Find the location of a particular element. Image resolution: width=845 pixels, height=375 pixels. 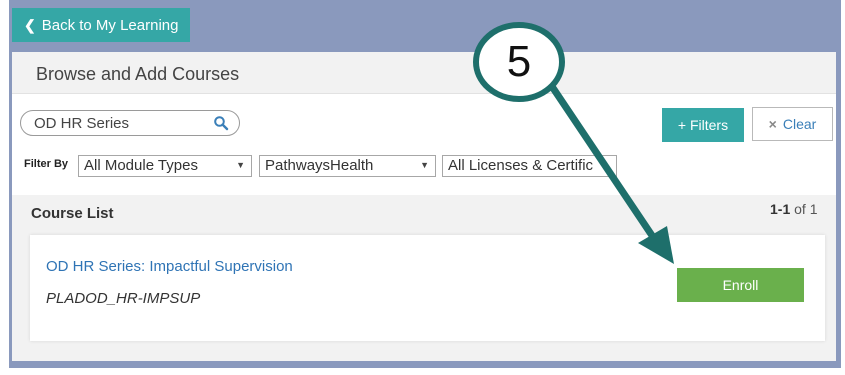

callout-number: 5 is located at coordinates (519, 61).